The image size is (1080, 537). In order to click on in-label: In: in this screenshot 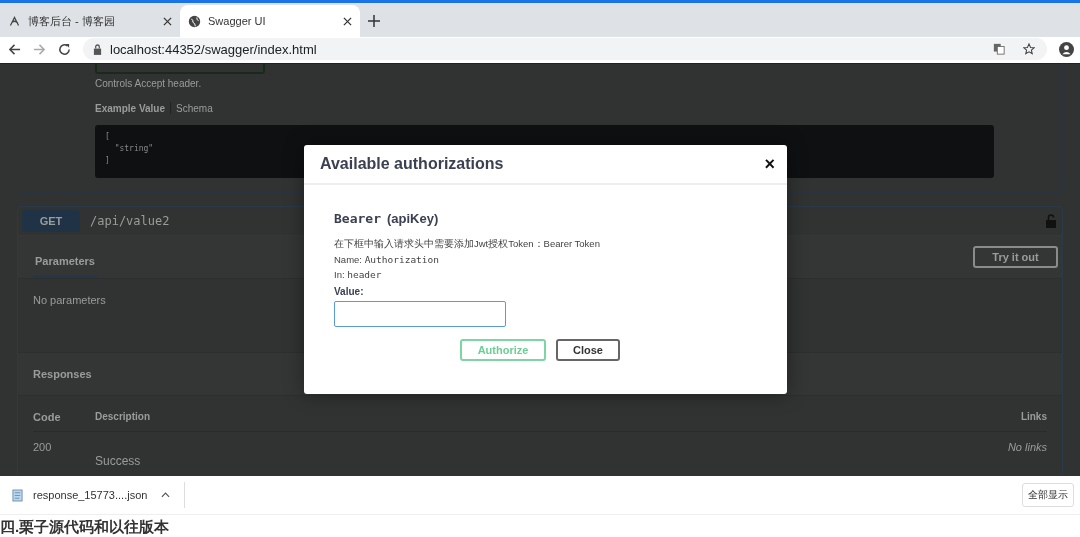, I will do `click(339, 274)`.